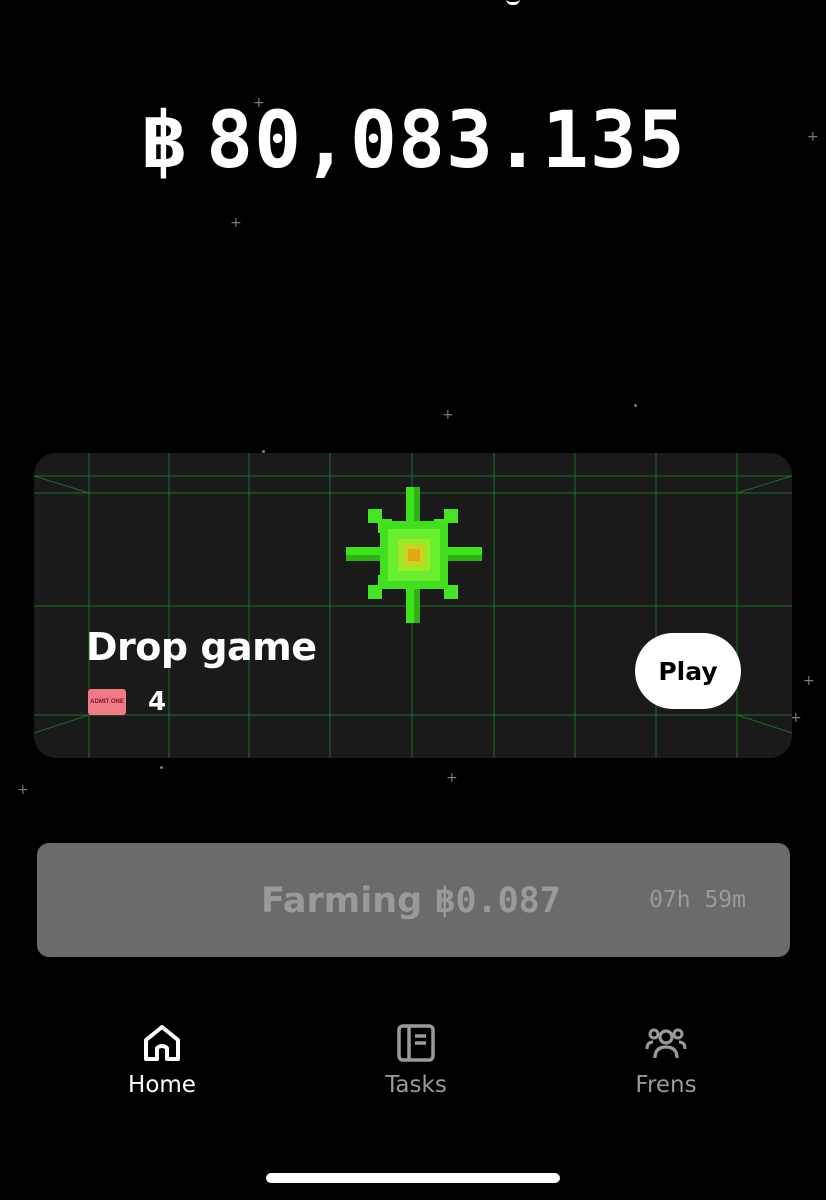  Describe the element at coordinates (157, 702) in the screenshot. I see `ticket-count: 4` at that location.